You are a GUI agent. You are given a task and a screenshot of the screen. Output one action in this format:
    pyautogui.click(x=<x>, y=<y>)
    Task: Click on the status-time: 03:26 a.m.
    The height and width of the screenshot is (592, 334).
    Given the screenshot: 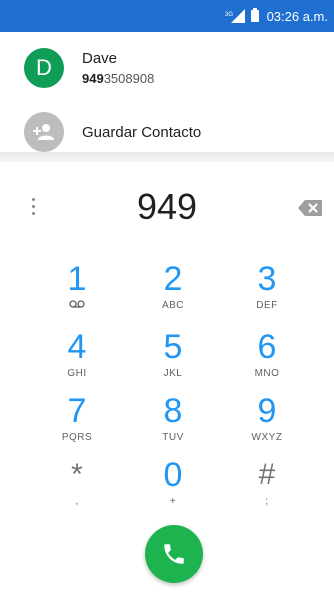 What is the action you would take?
    pyautogui.click(x=297, y=16)
    